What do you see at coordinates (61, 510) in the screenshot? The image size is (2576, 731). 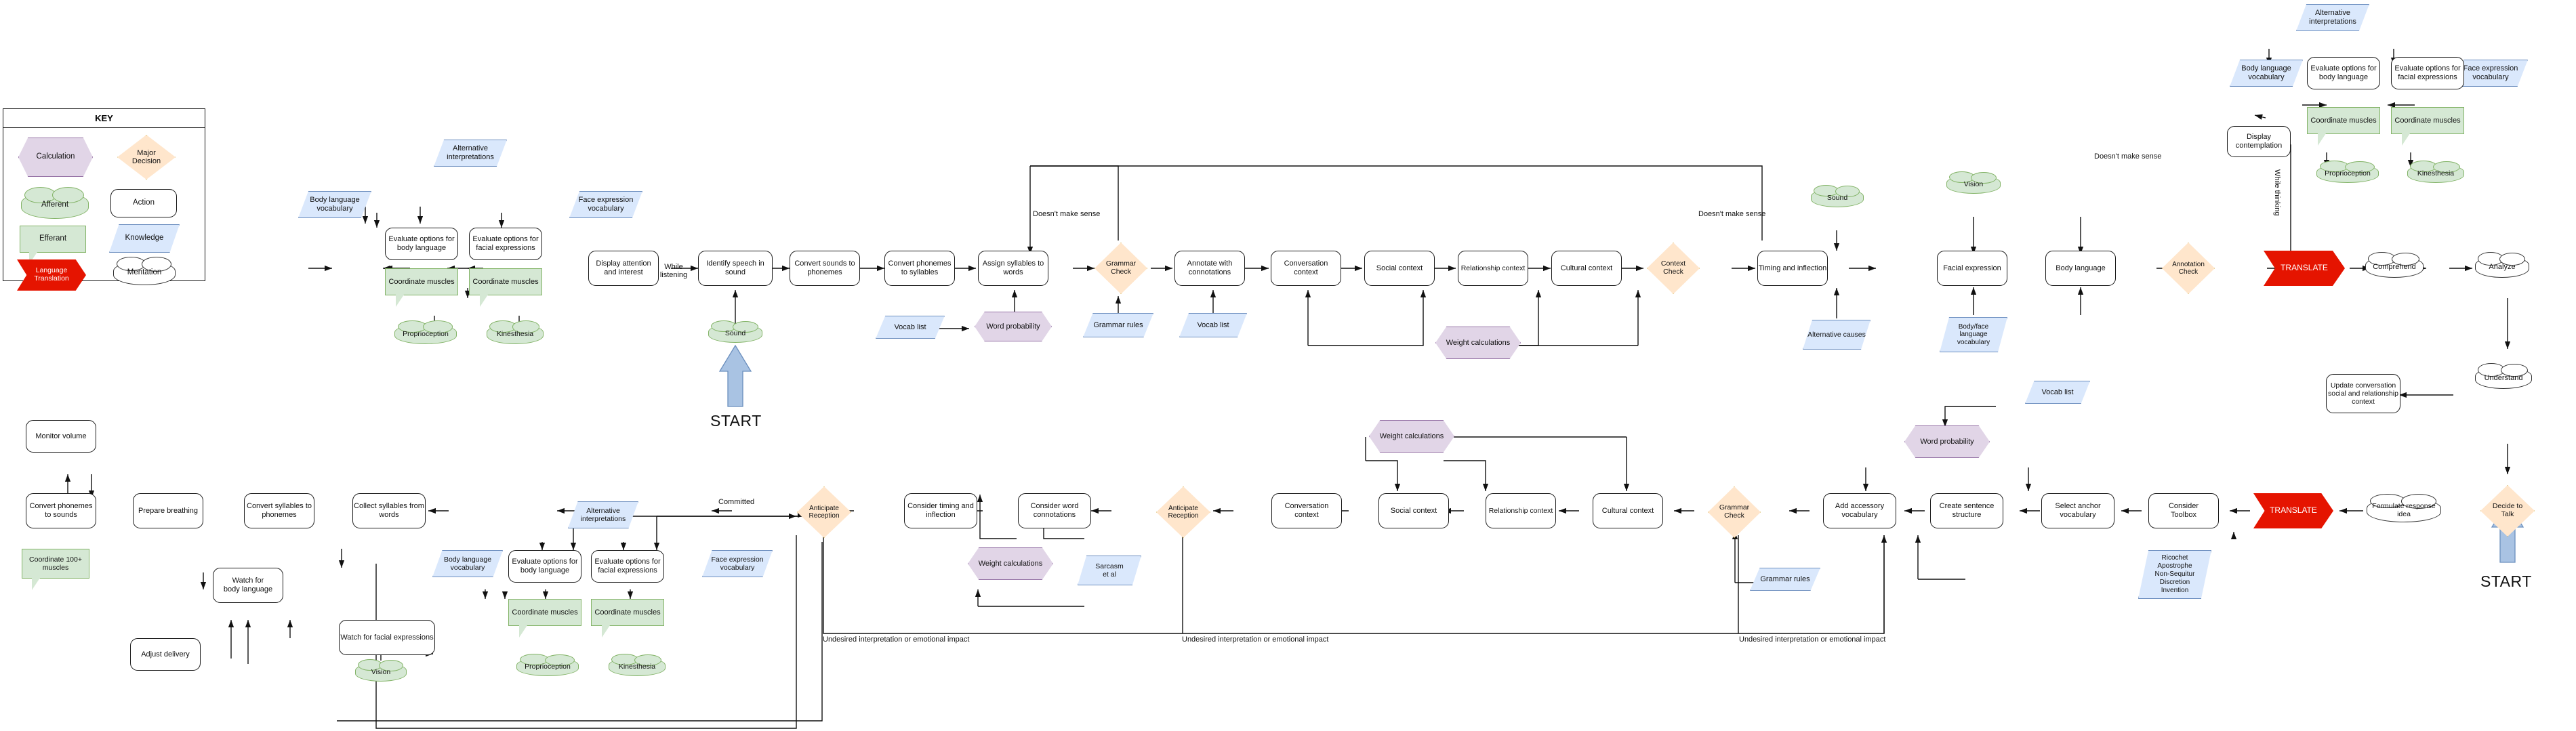 I see `node-convert-phonemes-to-sounds: Convert phonemes to sounds` at bounding box center [61, 510].